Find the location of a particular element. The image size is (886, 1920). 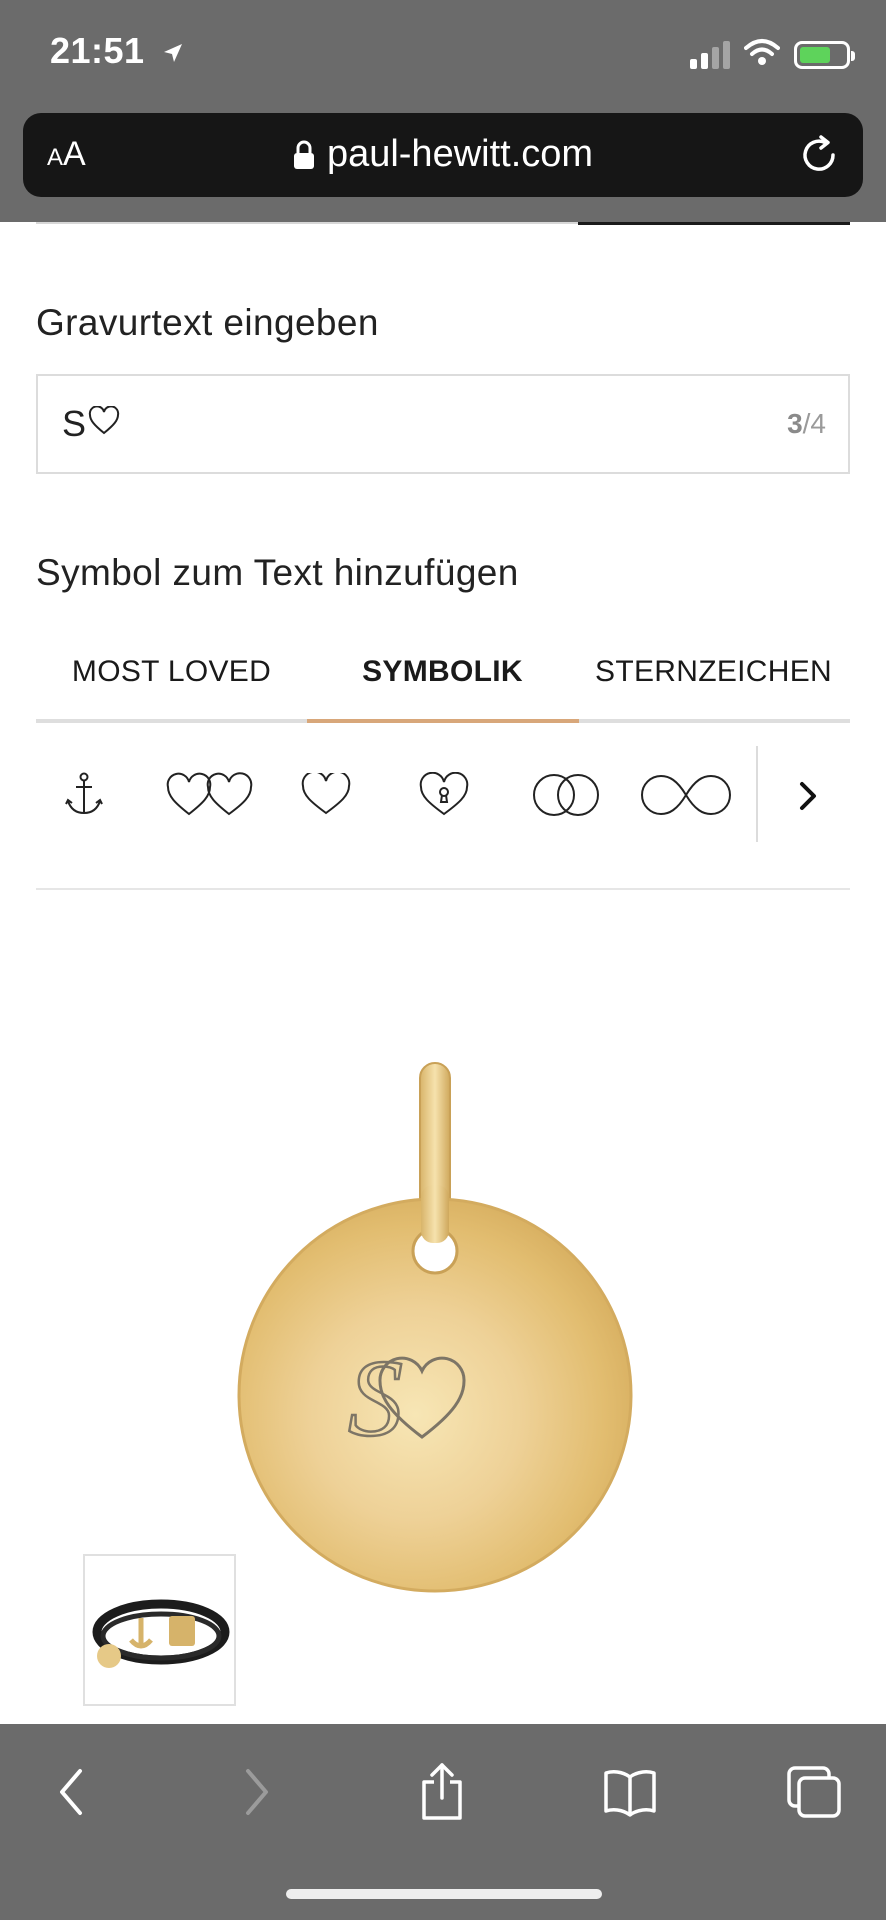

status-indicators is located at coordinates (772, 54).